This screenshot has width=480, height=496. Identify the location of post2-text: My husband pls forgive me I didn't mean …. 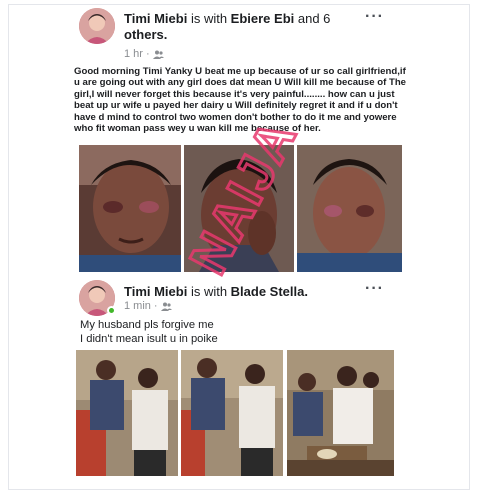
(240, 332).